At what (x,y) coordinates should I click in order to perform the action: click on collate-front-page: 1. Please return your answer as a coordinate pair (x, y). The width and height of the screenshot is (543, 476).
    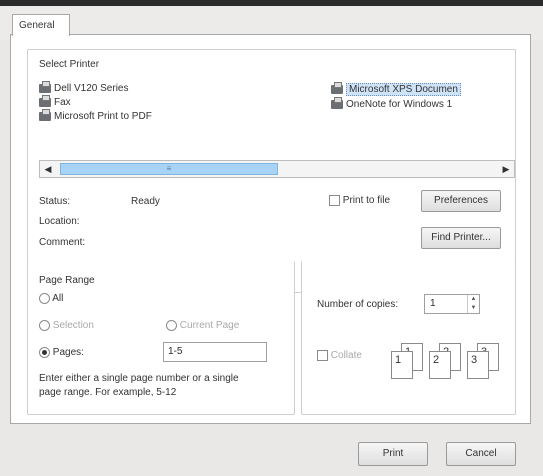
    Looking at the image, I should click on (402, 365).